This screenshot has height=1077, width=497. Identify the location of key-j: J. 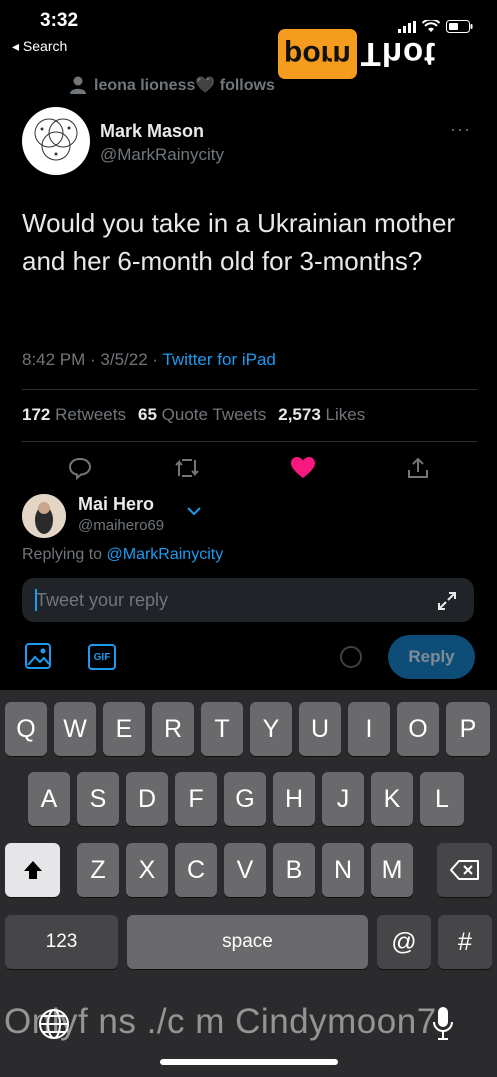
(343, 799).